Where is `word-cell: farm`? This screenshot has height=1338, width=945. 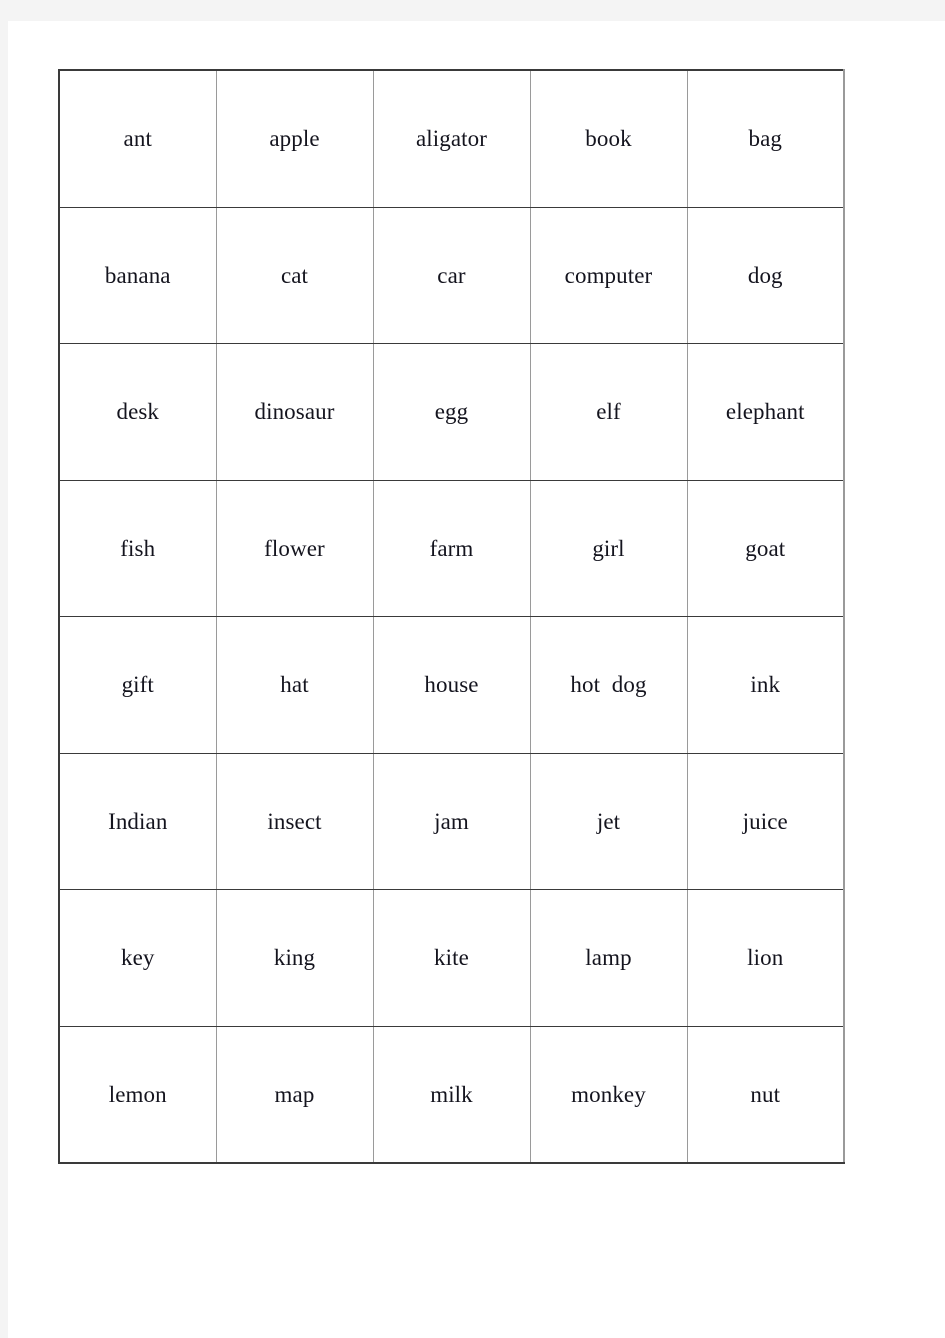
word-cell: farm is located at coordinates (452, 548).